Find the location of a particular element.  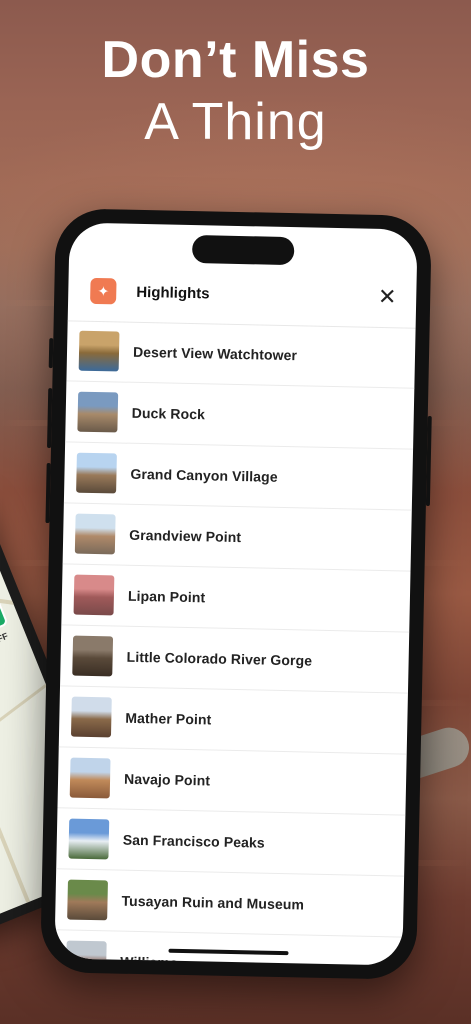

list-item: Duck Rock is located at coordinates (240, 415).